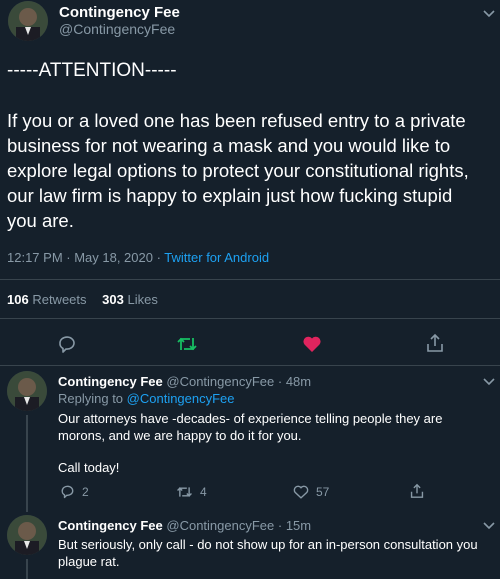  Describe the element at coordinates (294, 525) in the screenshot. I see `reply-time: · 15m` at that location.